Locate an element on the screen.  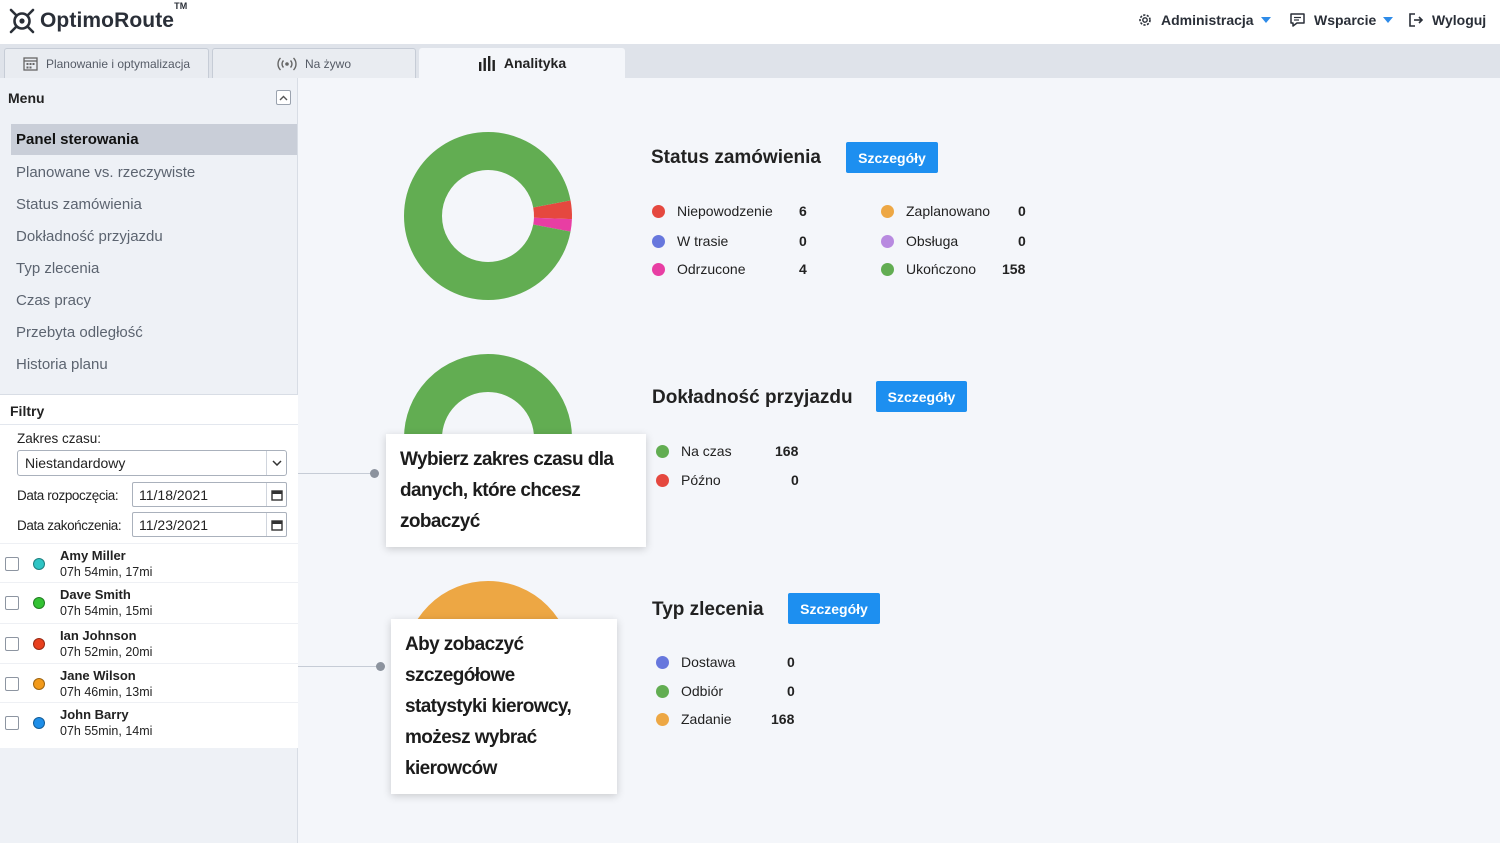
order-status-donut is located at coordinates (488, 216).